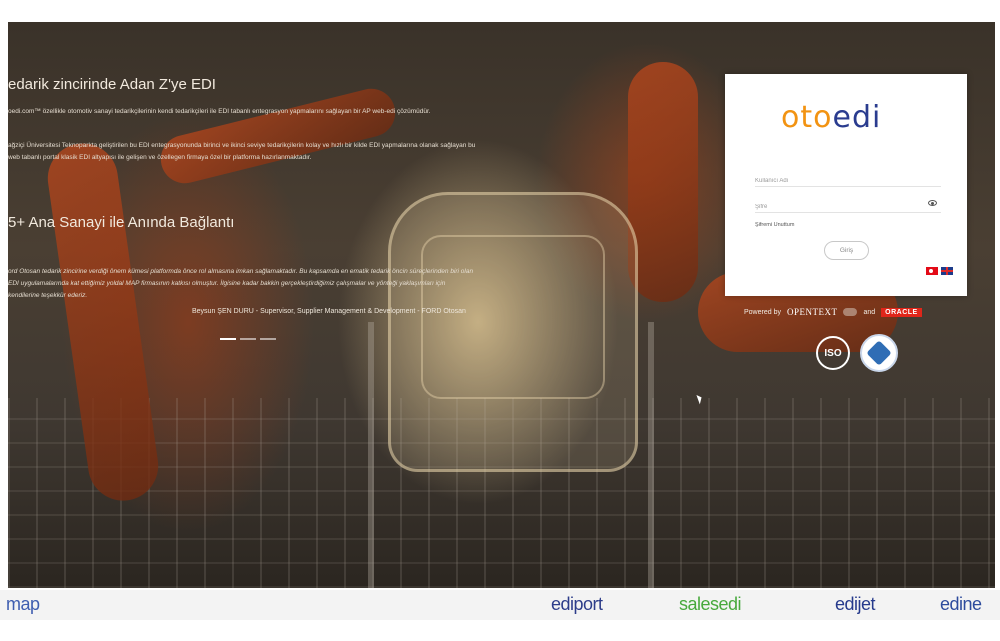 The height and width of the screenshot is (641, 1000). What do you see at coordinates (577, 604) in the screenshot?
I see `brand-ediport-link: ediport` at bounding box center [577, 604].